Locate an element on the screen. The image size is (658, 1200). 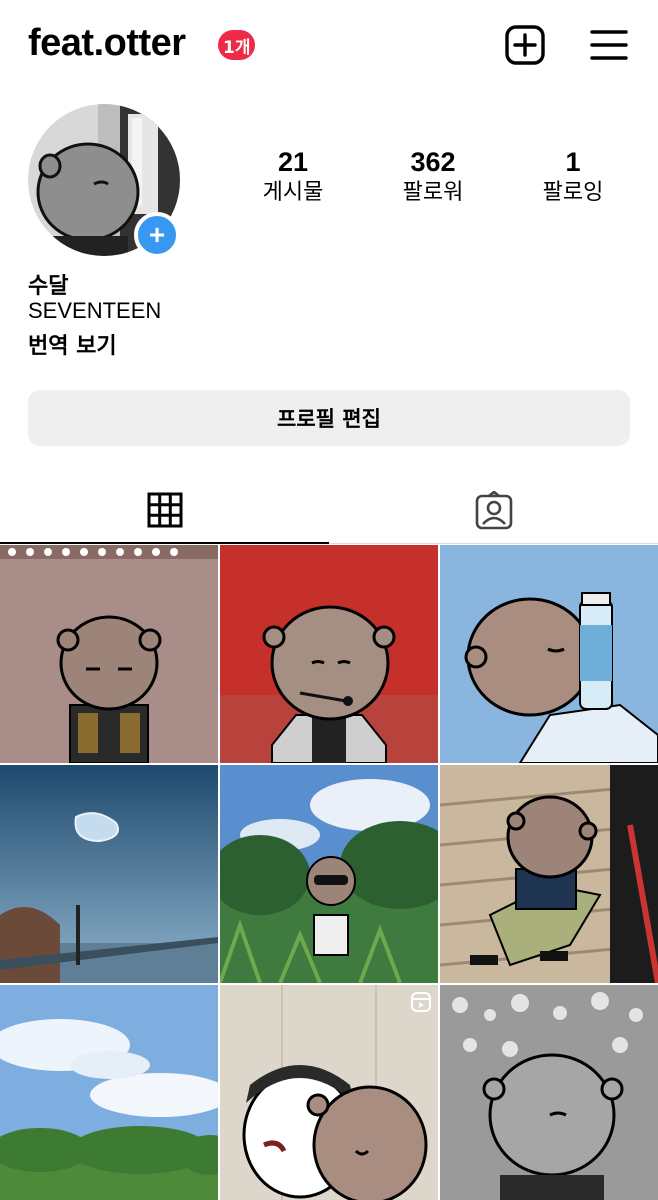
bio-text: SEVENTEEN is located at coordinates (95, 310).